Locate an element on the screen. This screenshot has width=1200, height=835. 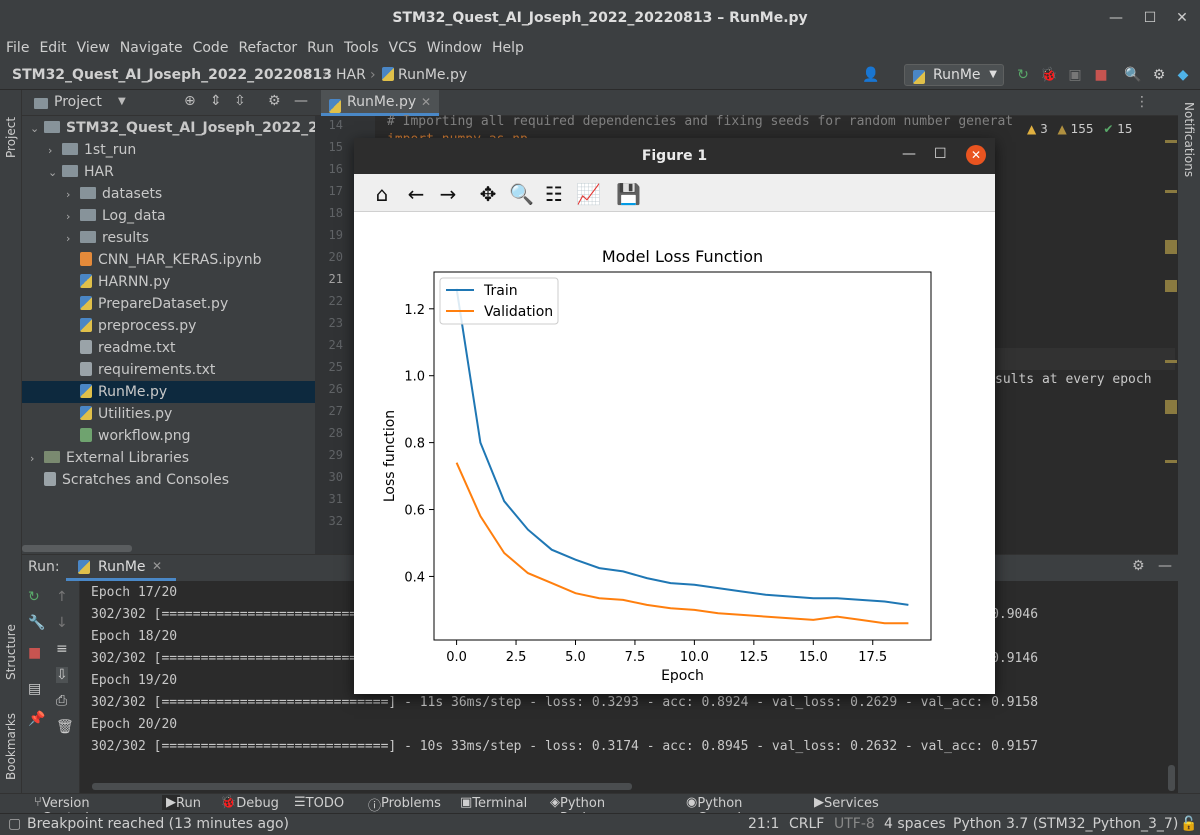
minimize-icon: — is located at coordinates (909, 154).